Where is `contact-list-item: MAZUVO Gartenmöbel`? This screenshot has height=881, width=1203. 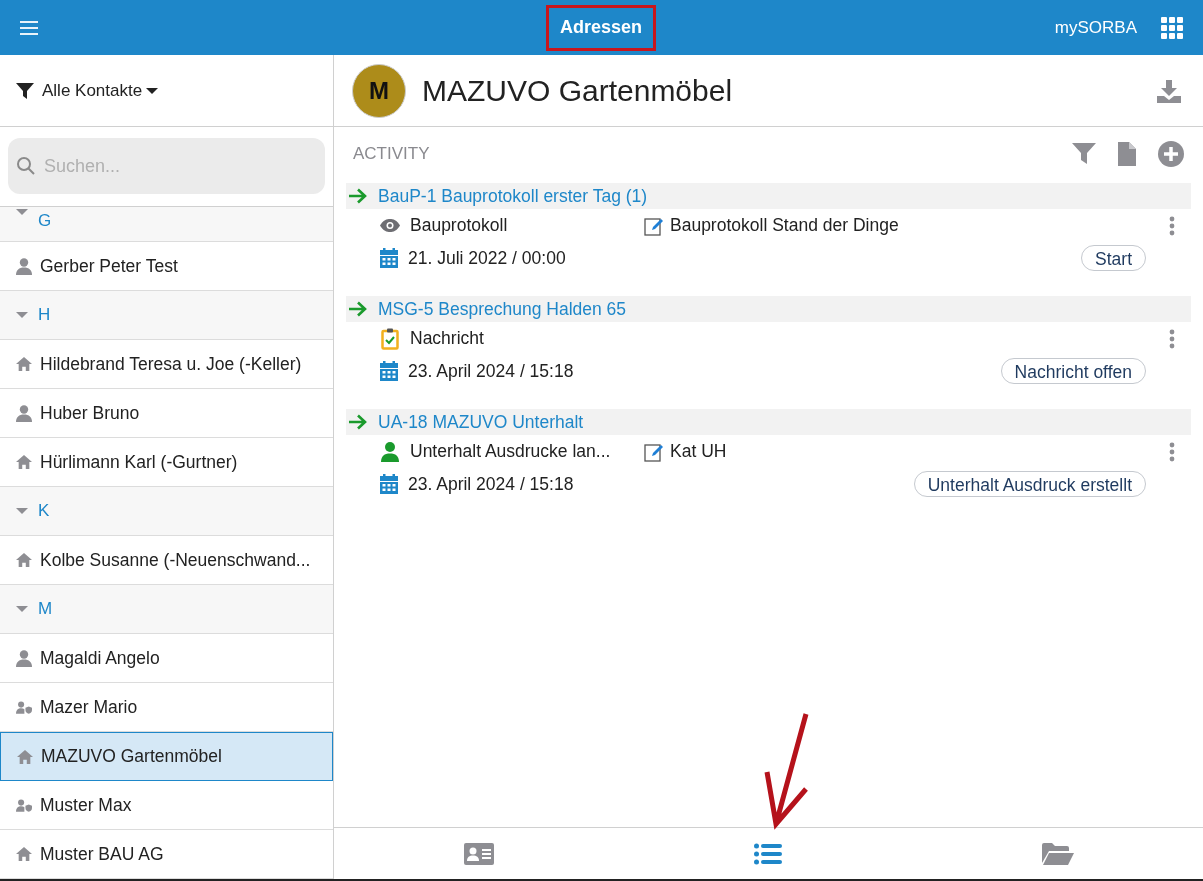 contact-list-item: MAZUVO Gartenmöbel is located at coordinates (166, 756).